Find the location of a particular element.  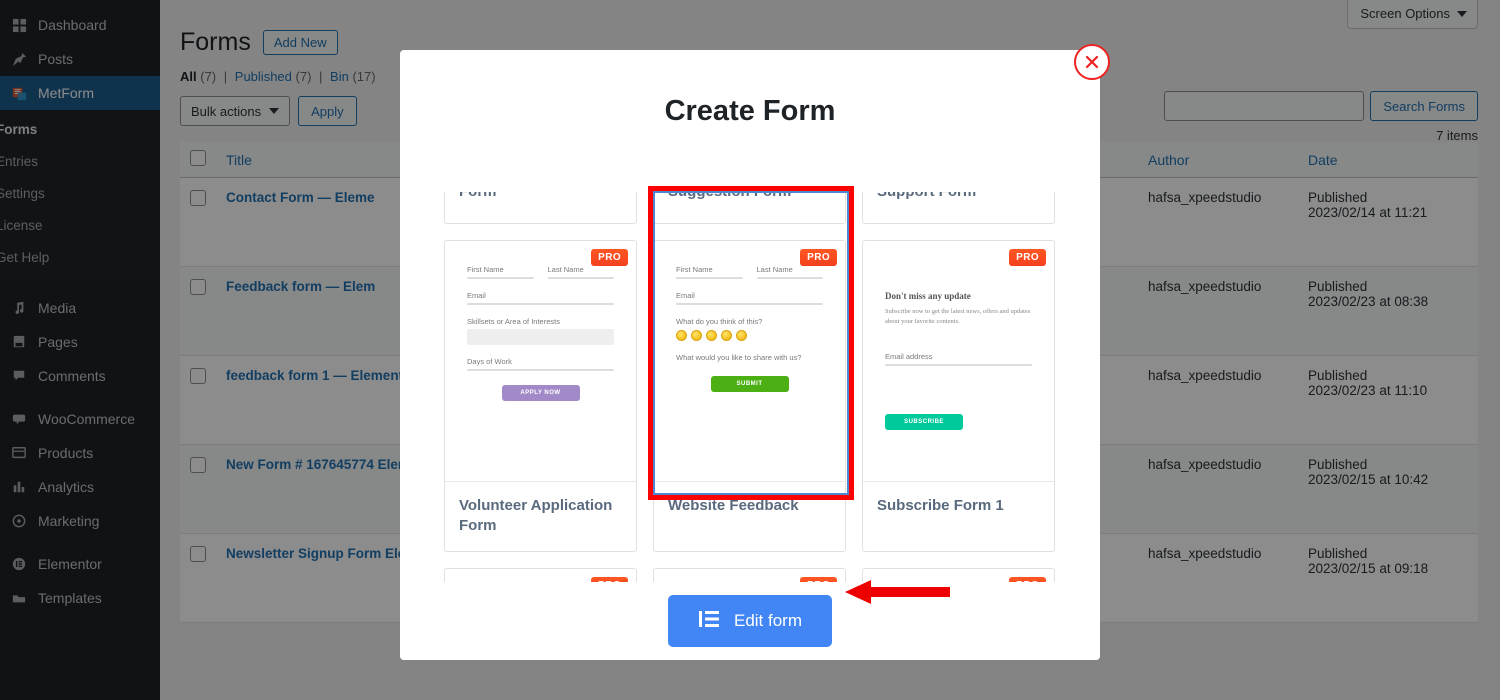

close-modal-button is located at coordinates (1092, 62).